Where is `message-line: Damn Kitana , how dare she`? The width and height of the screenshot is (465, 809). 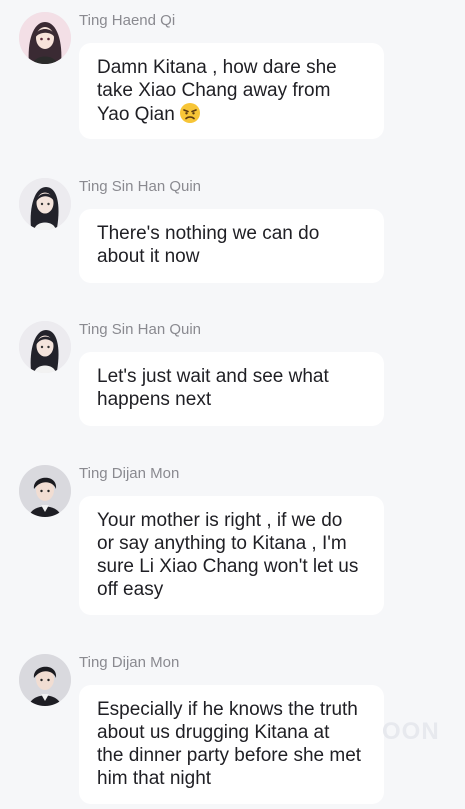 message-line: Damn Kitana , how dare she is located at coordinates (217, 67).